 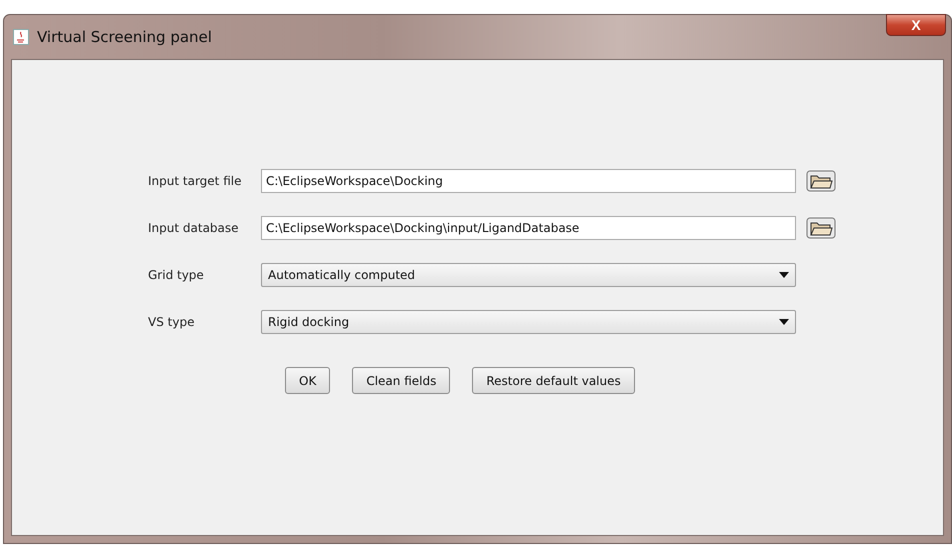 I want to click on dropdown: Rigid docking, so click(x=528, y=322).